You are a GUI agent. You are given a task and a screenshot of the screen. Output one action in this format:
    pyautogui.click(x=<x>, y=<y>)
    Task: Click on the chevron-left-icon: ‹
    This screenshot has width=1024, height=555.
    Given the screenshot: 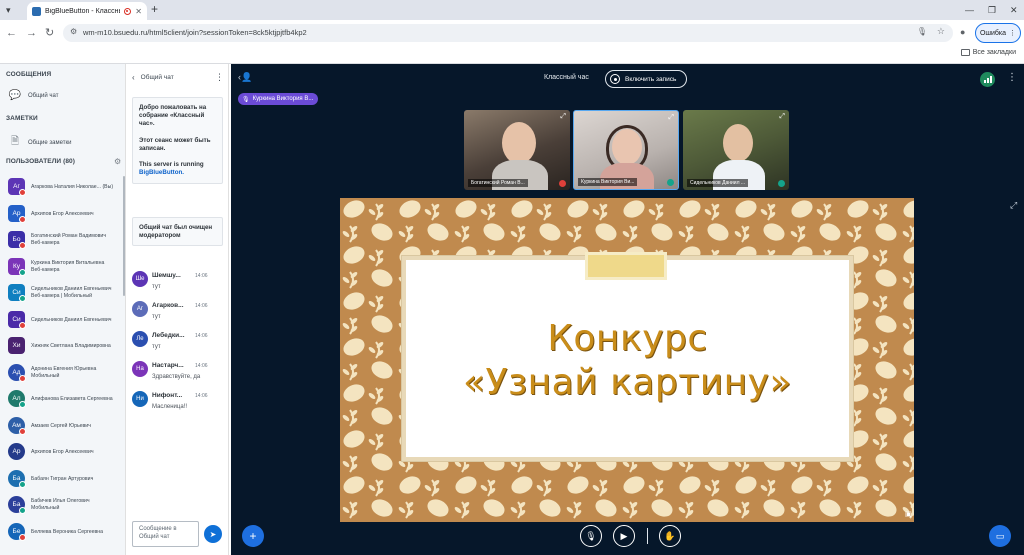 What is the action you would take?
    pyautogui.click(x=133, y=77)
    